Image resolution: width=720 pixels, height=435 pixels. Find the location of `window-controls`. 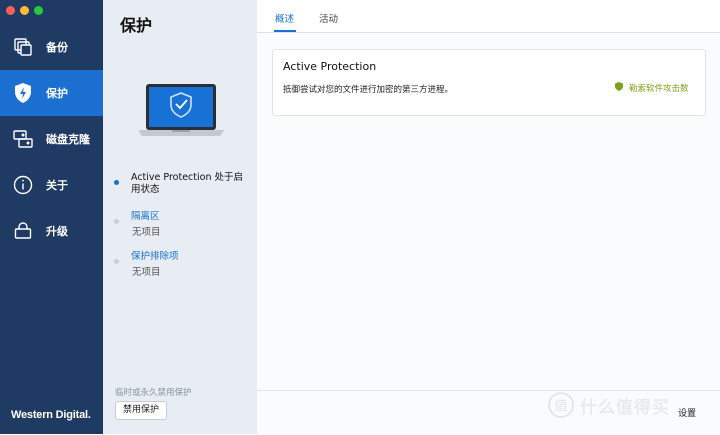

window-controls is located at coordinates (24, 10).